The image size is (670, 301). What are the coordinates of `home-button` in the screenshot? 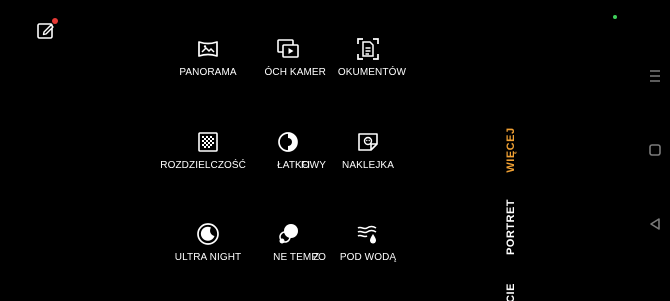 It's located at (655, 150).